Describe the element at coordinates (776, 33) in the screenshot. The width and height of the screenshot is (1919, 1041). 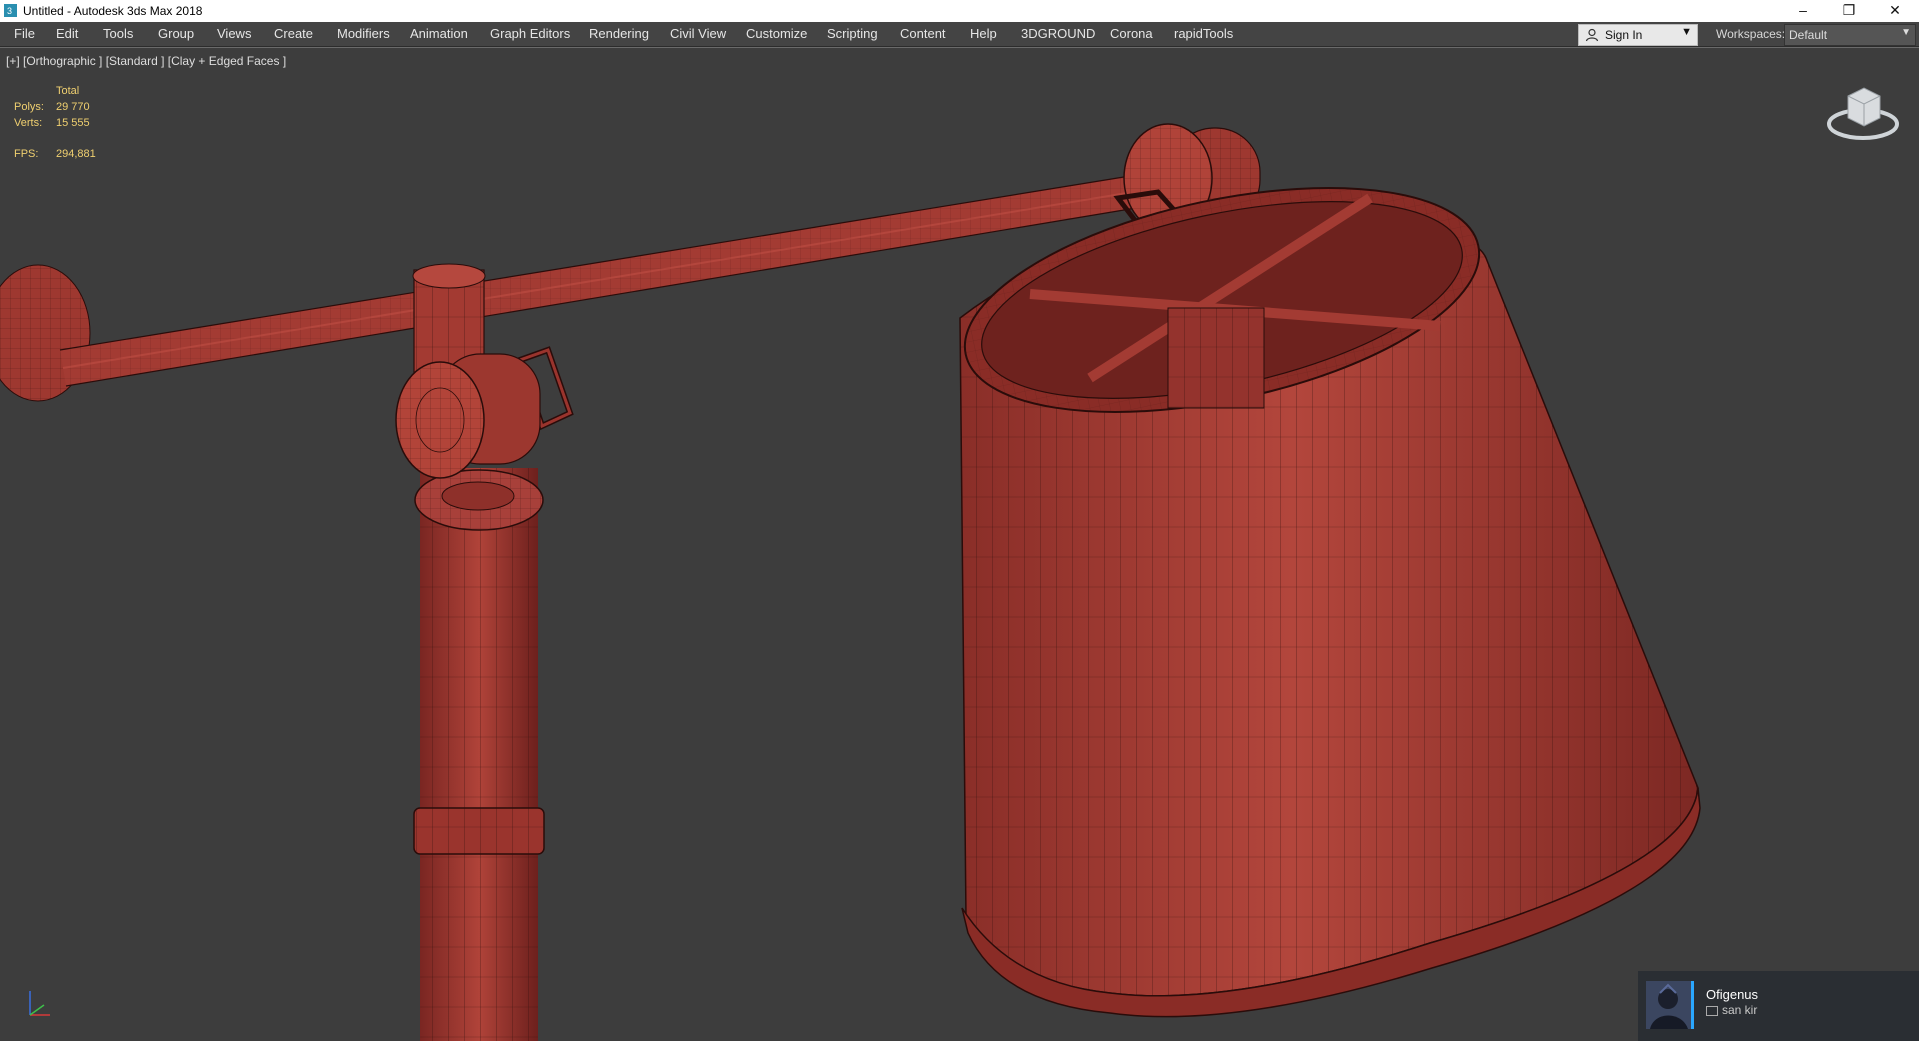
I see `menu-customize: Customize` at that location.